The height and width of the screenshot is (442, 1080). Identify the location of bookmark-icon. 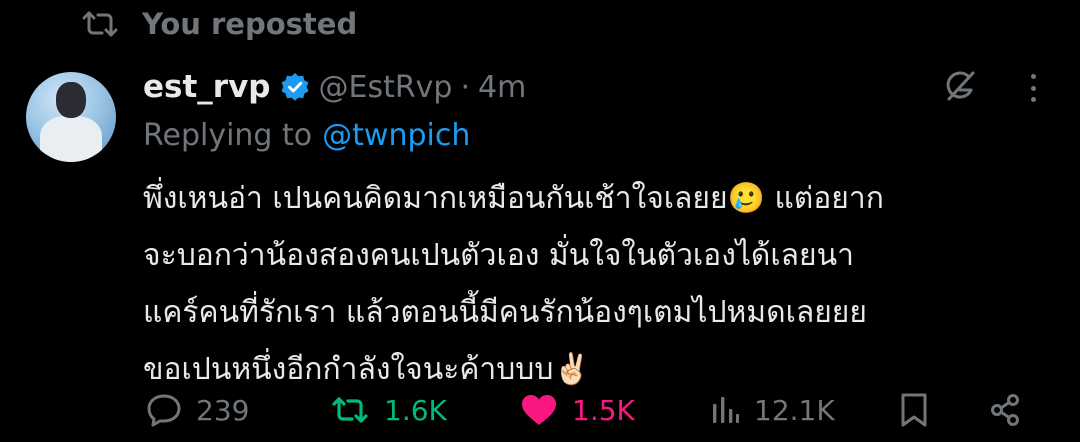
(914, 410).